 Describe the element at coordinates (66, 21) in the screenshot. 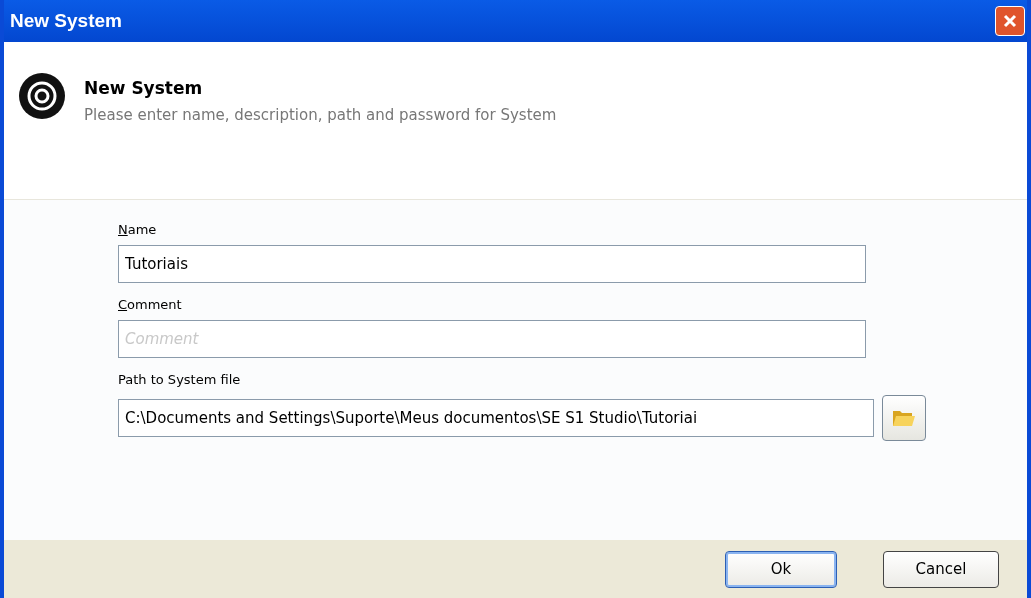

I see `window-title: New System` at that location.